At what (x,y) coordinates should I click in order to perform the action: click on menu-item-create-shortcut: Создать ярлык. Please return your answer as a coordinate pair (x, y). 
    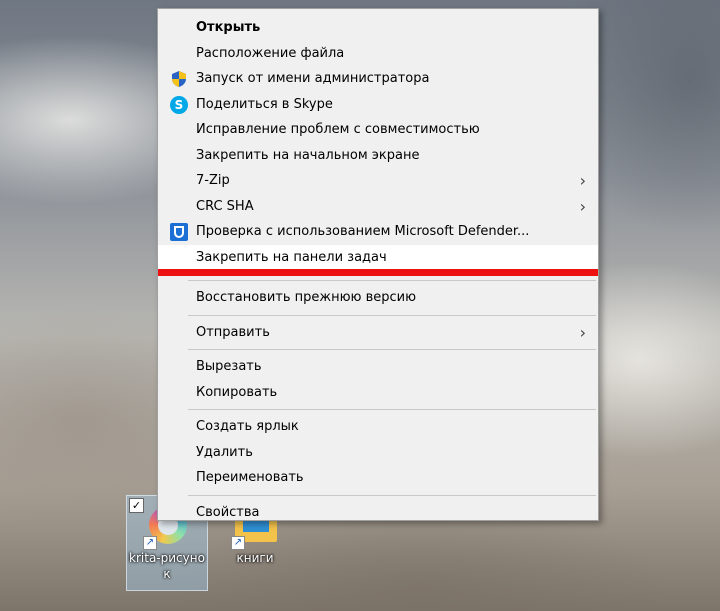
    Looking at the image, I should click on (378, 427).